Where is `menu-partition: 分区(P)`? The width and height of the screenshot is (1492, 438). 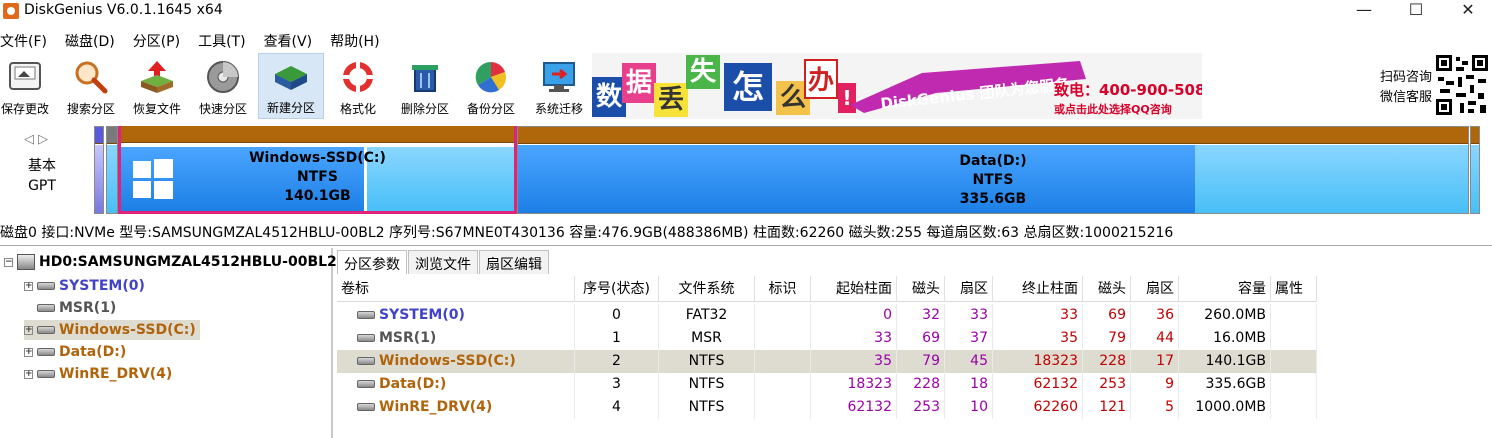 menu-partition: 分区(P) is located at coordinates (159, 41).